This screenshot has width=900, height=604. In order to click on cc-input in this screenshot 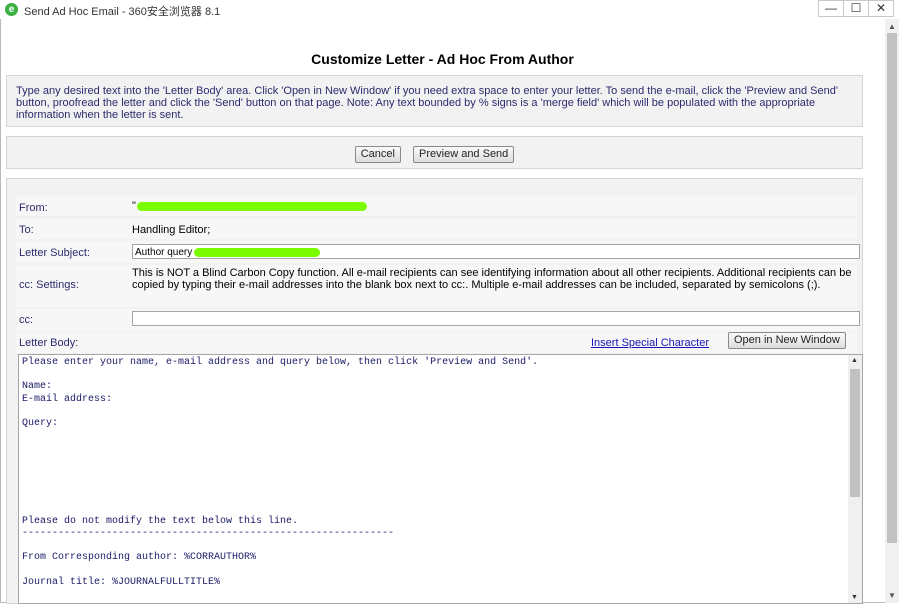, I will do `click(496, 318)`.